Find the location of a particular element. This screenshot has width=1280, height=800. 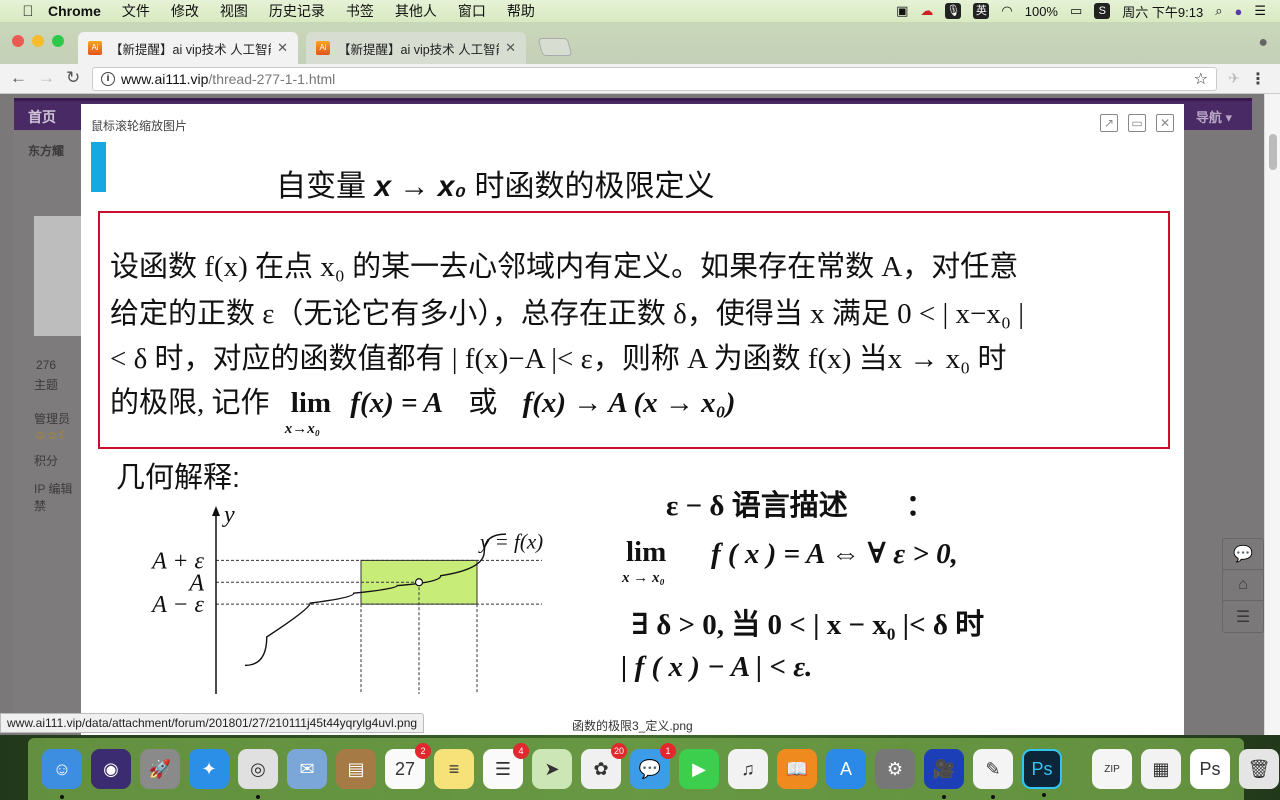

threads-count: 276 is located at coordinates (46, 365).